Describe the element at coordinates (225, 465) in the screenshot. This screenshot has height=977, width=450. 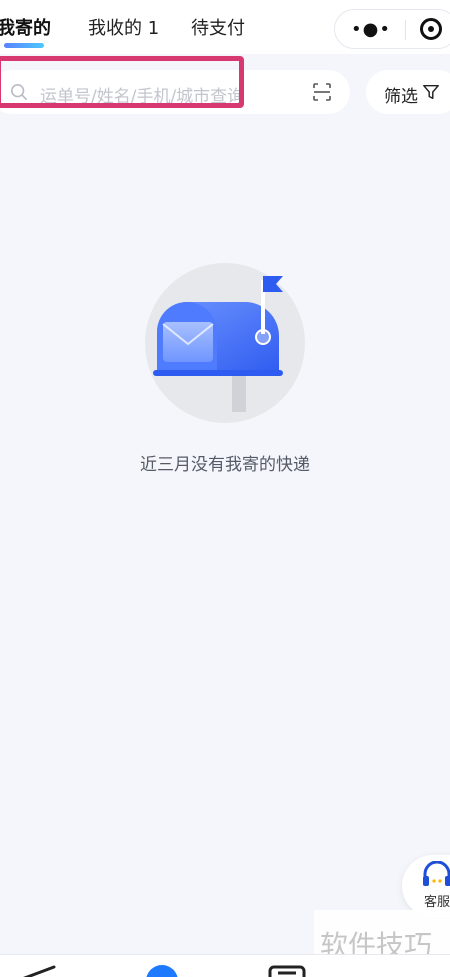
I see `empty-state-message: 近三月没有我寄的快递` at that location.